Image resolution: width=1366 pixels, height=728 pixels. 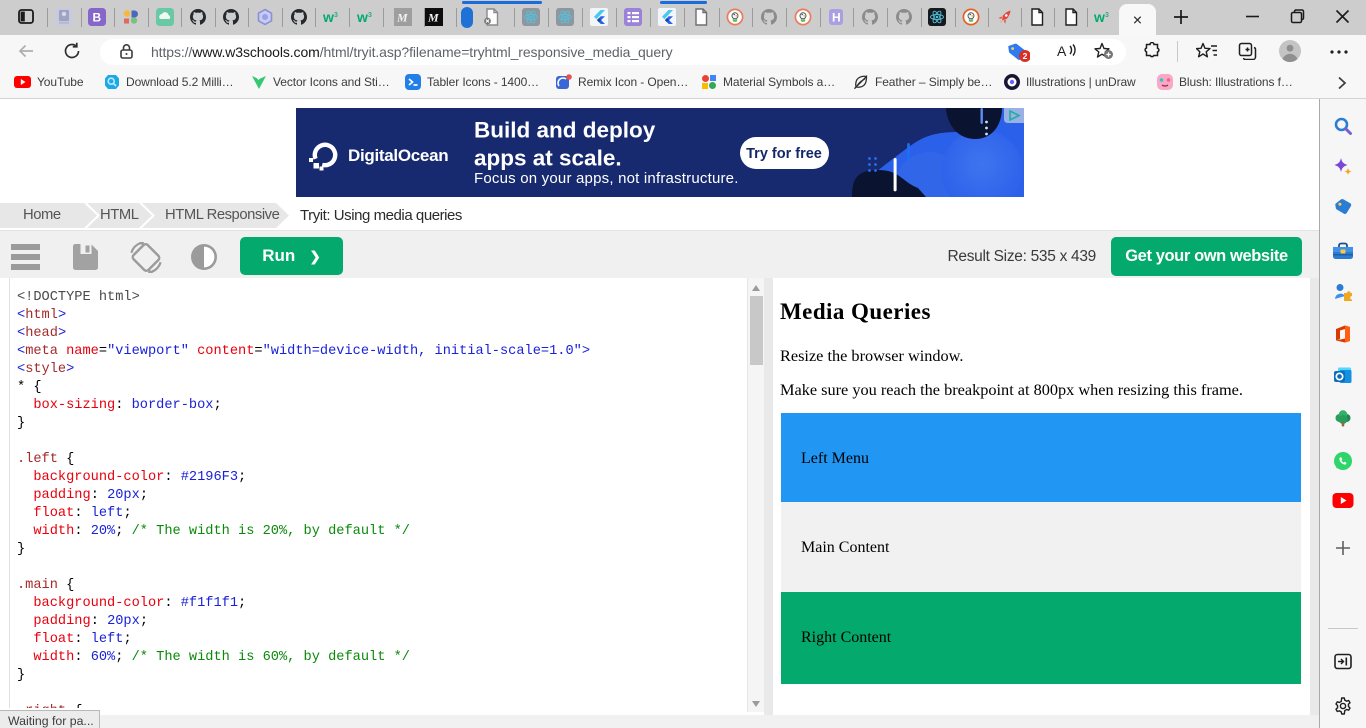 What do you see at coordinates (1062, 51) in the screenshot?
I see `svg-text: A` at bounding box center [1062, 51].